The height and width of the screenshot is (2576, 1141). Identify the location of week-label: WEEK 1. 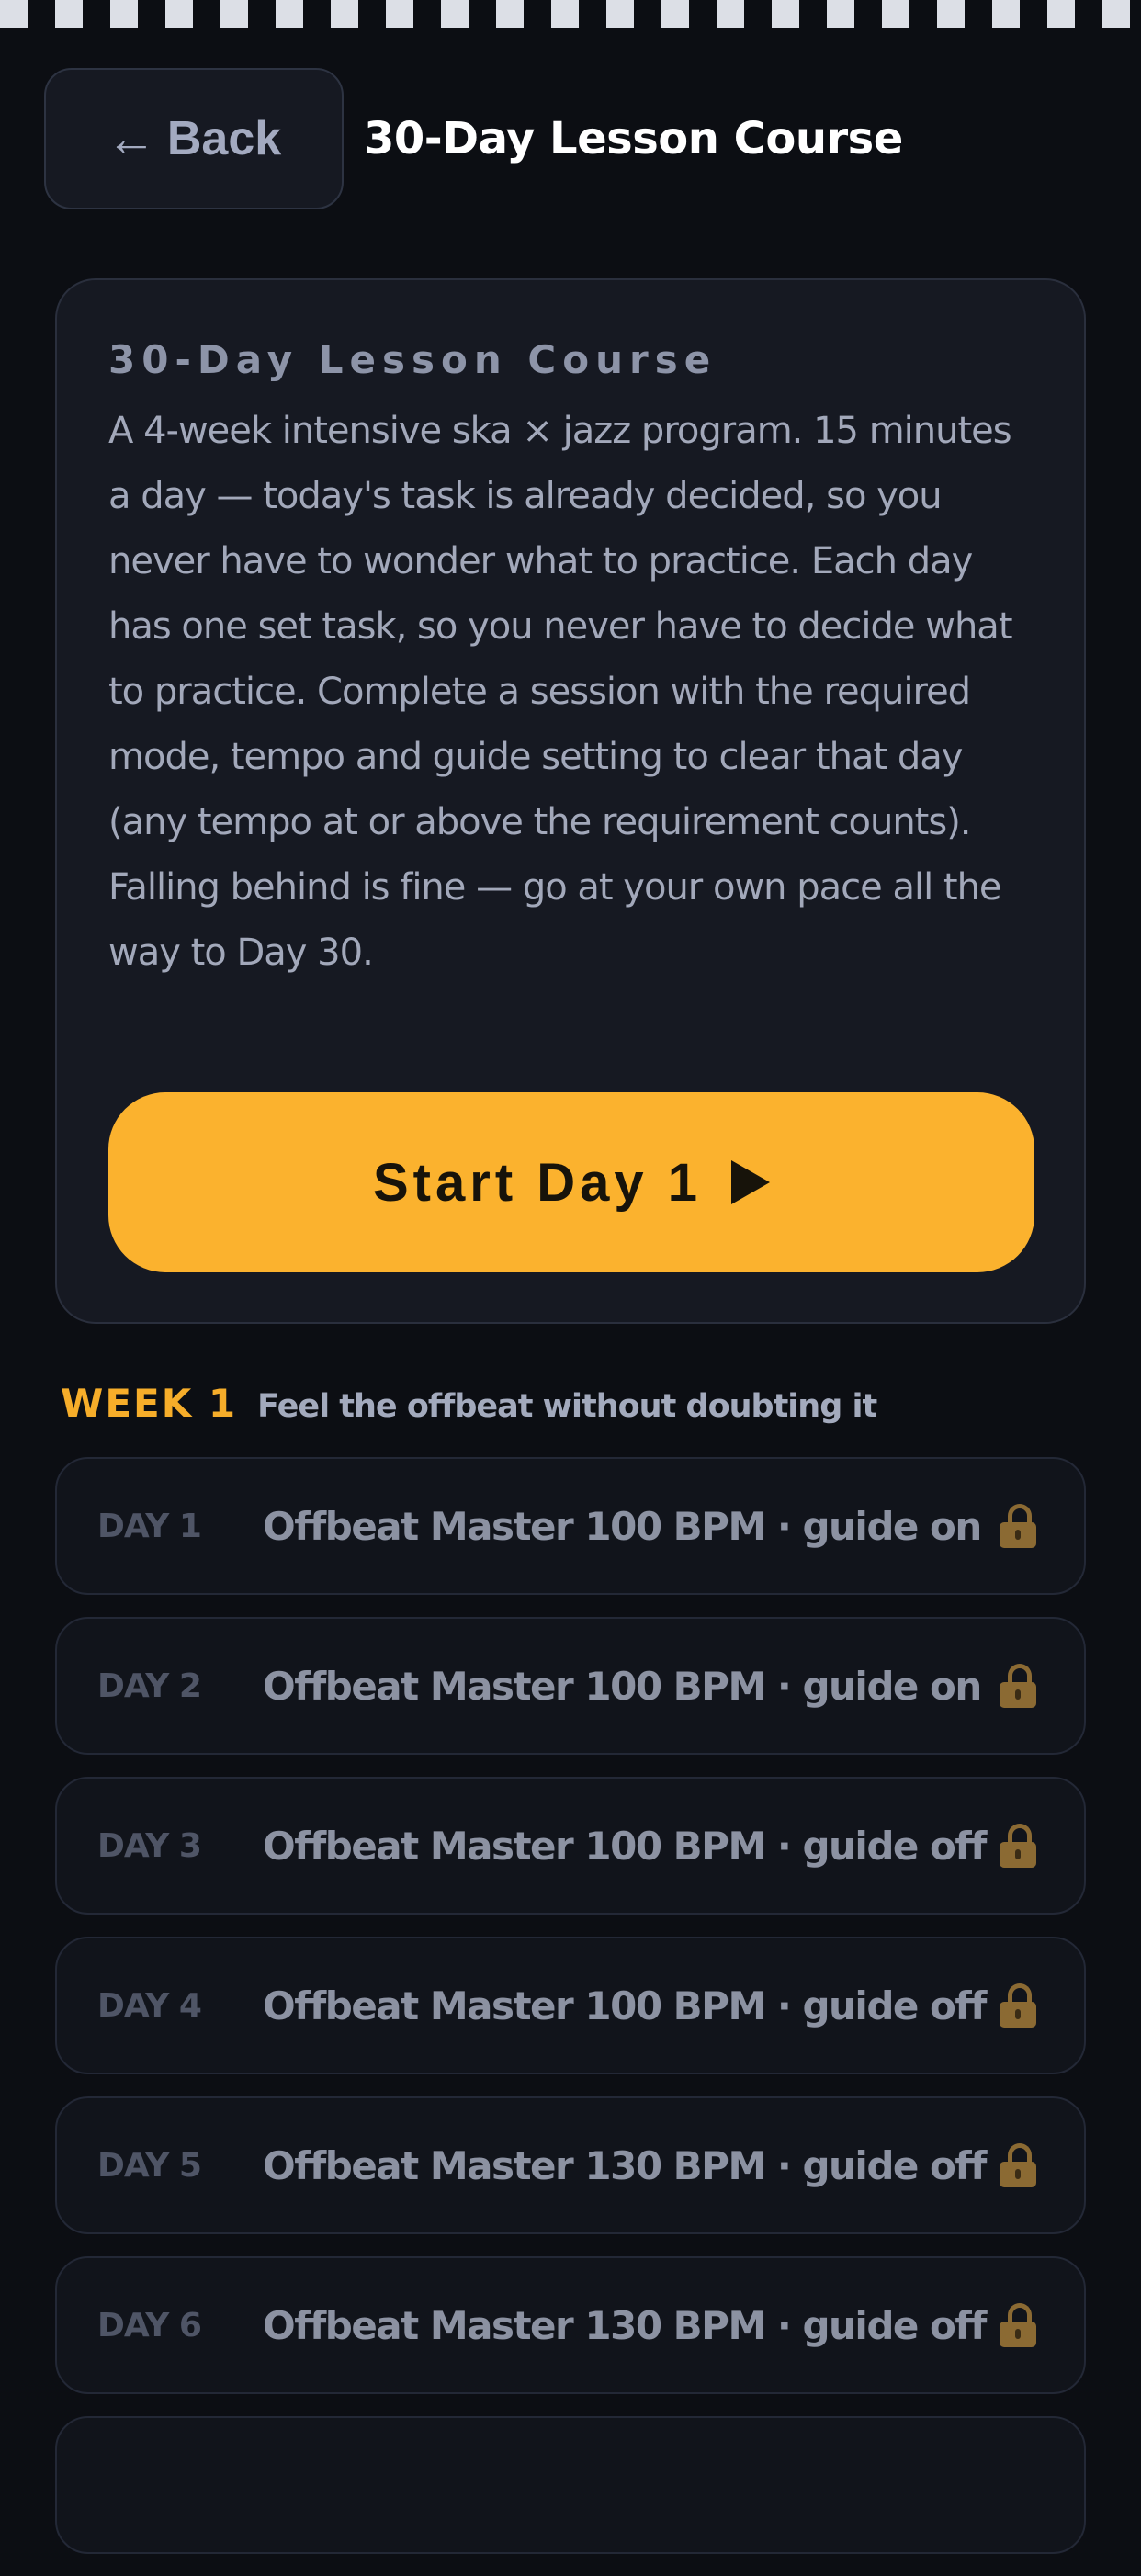
(149, 1403).